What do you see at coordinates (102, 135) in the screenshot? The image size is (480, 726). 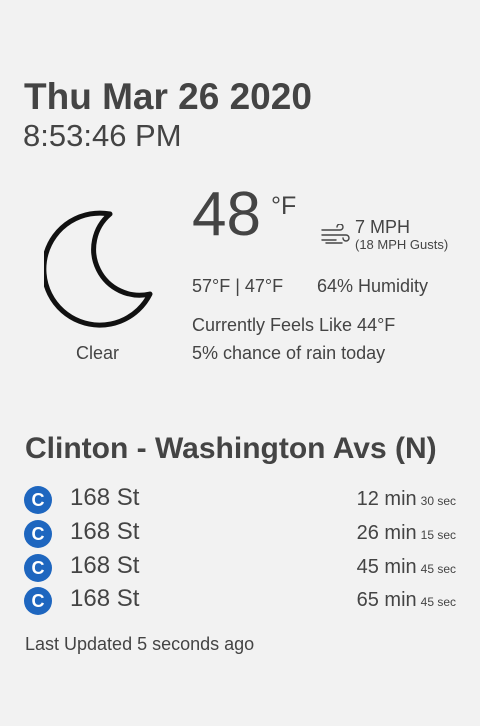 I see `current-time: 8:53:46 PM` at bounding box center [102, 135].